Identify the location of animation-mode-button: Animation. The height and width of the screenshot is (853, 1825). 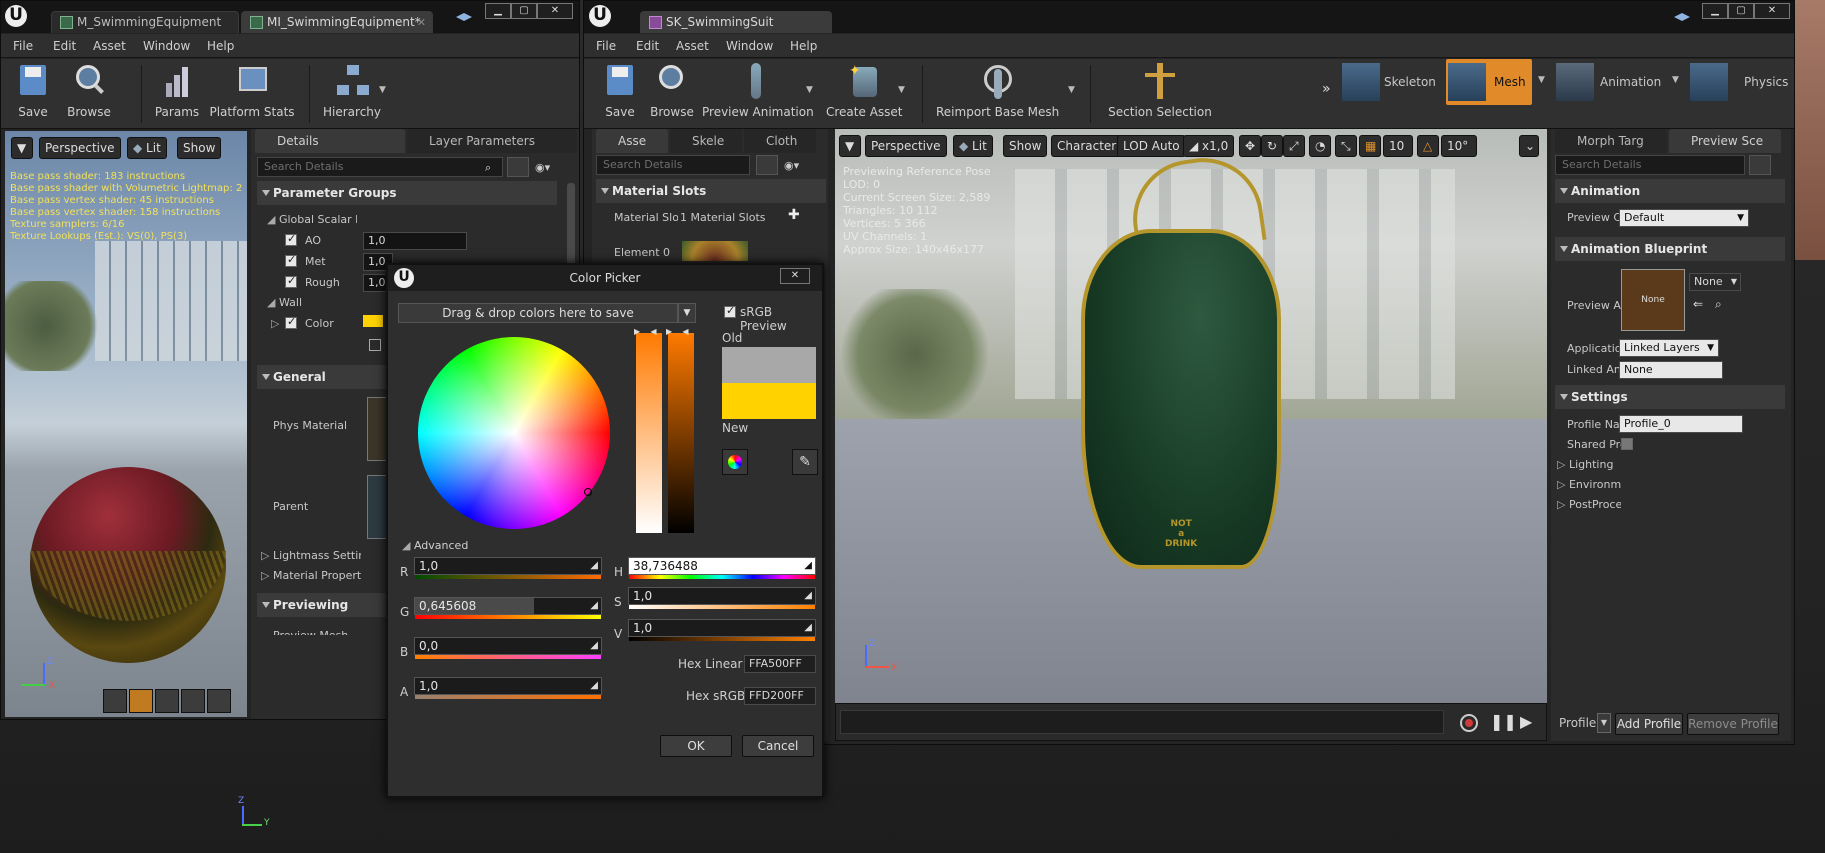
(1608, 83).